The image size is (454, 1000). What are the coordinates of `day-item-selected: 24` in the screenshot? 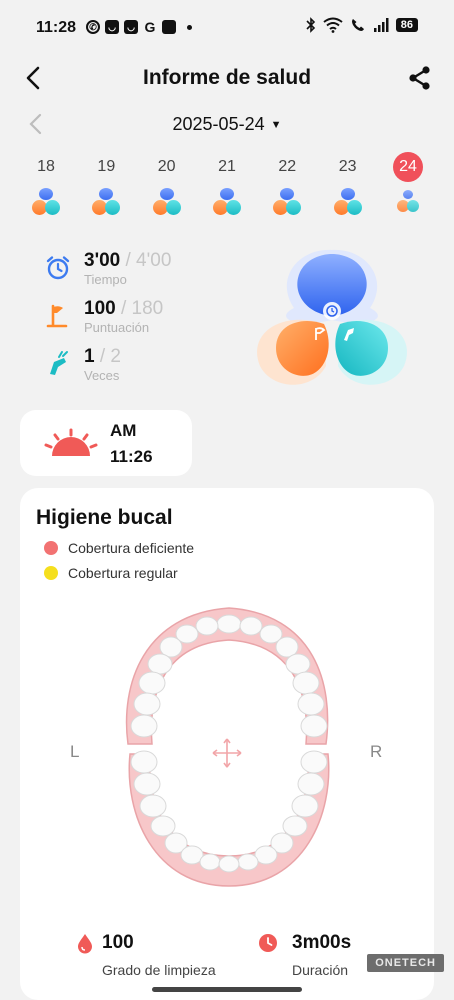 It's located at (408, 192).